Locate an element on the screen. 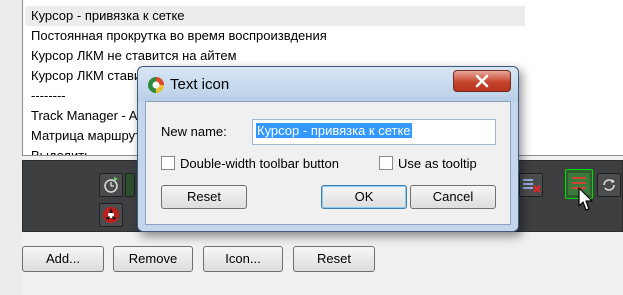 This screenshot has width=623, height=295. dialog-title-bar: Text icon is located at coordinates (328, 84).